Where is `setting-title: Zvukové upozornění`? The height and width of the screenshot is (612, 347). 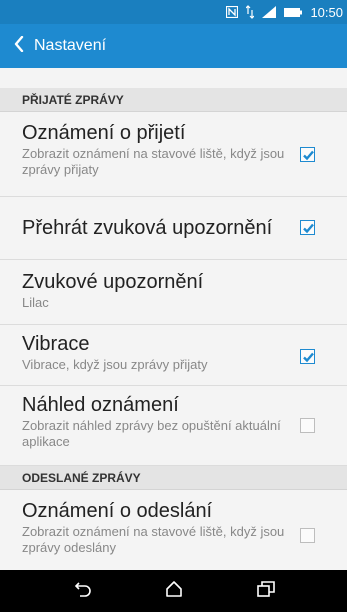
setting-title: Zvukové upozornění is located at coordinates (113, 282).